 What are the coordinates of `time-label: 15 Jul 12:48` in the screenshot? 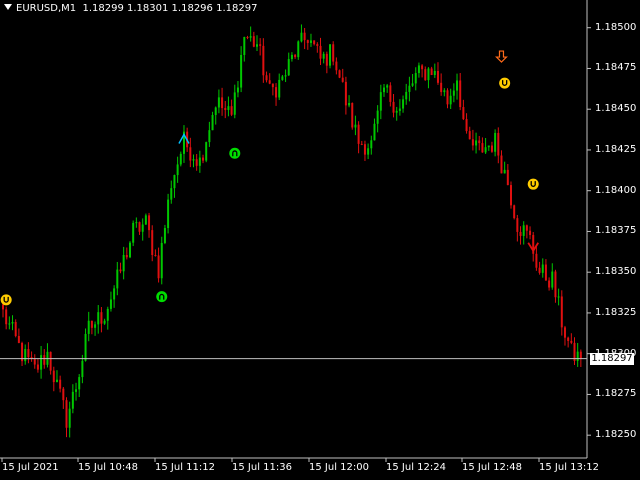 It's located at (492, 467).